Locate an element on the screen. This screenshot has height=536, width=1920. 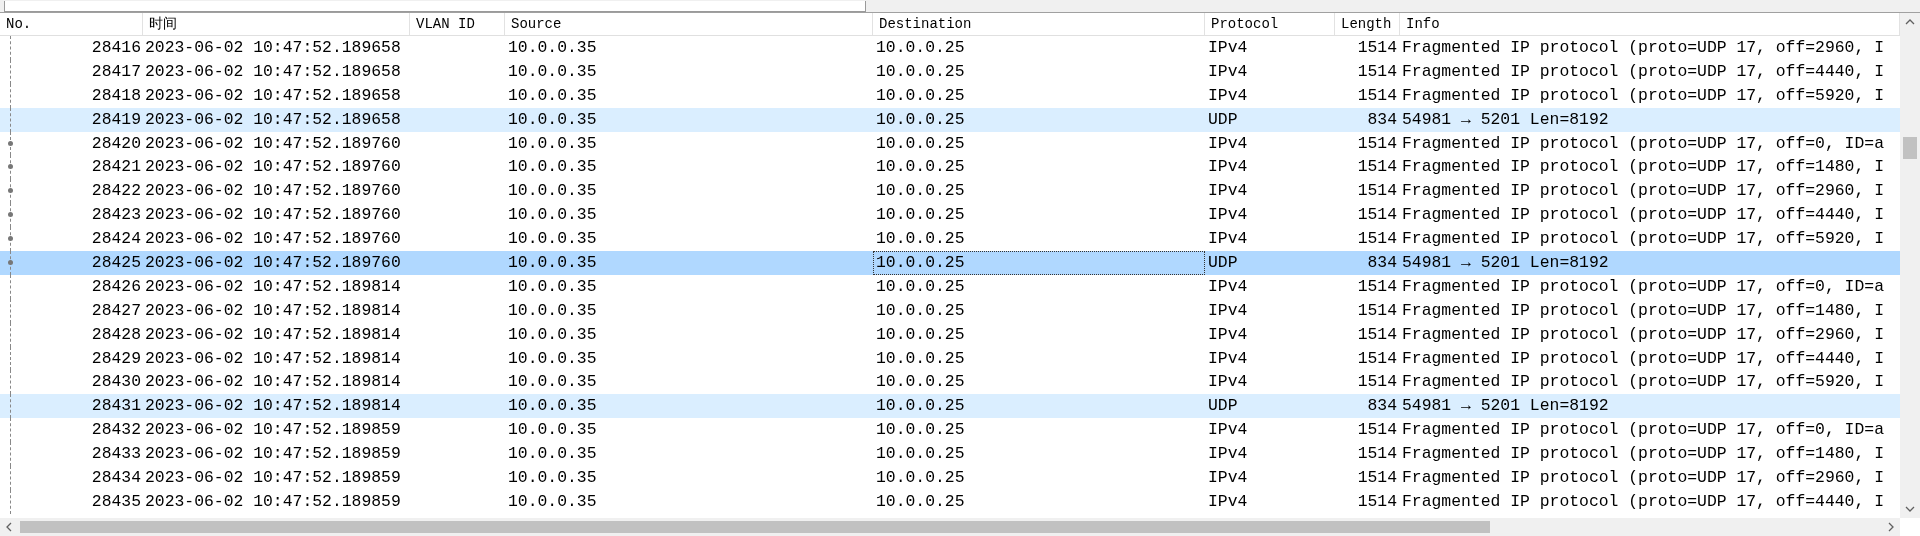
table-cell-text: 28420 is located at coordinates (116, 143).